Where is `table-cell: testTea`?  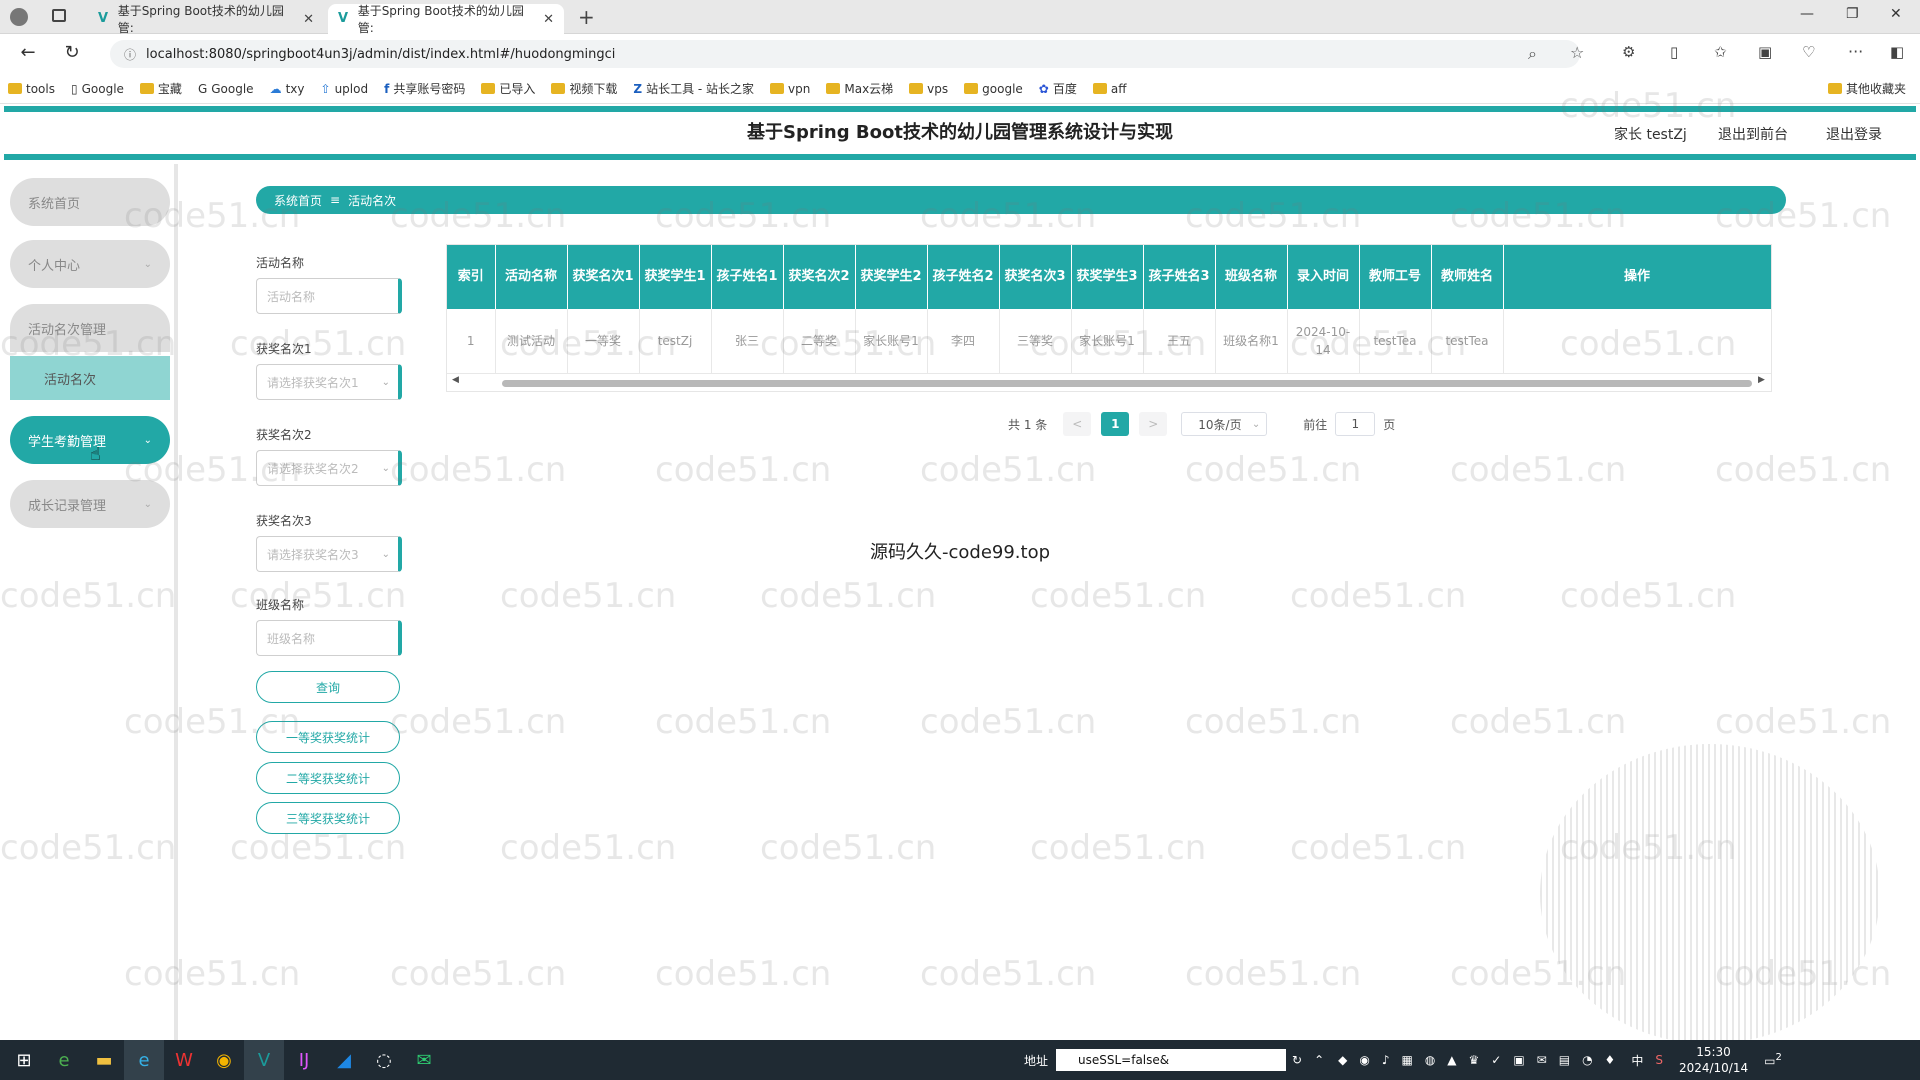
table-cell: testTea is located at coordinates (1395, 341).